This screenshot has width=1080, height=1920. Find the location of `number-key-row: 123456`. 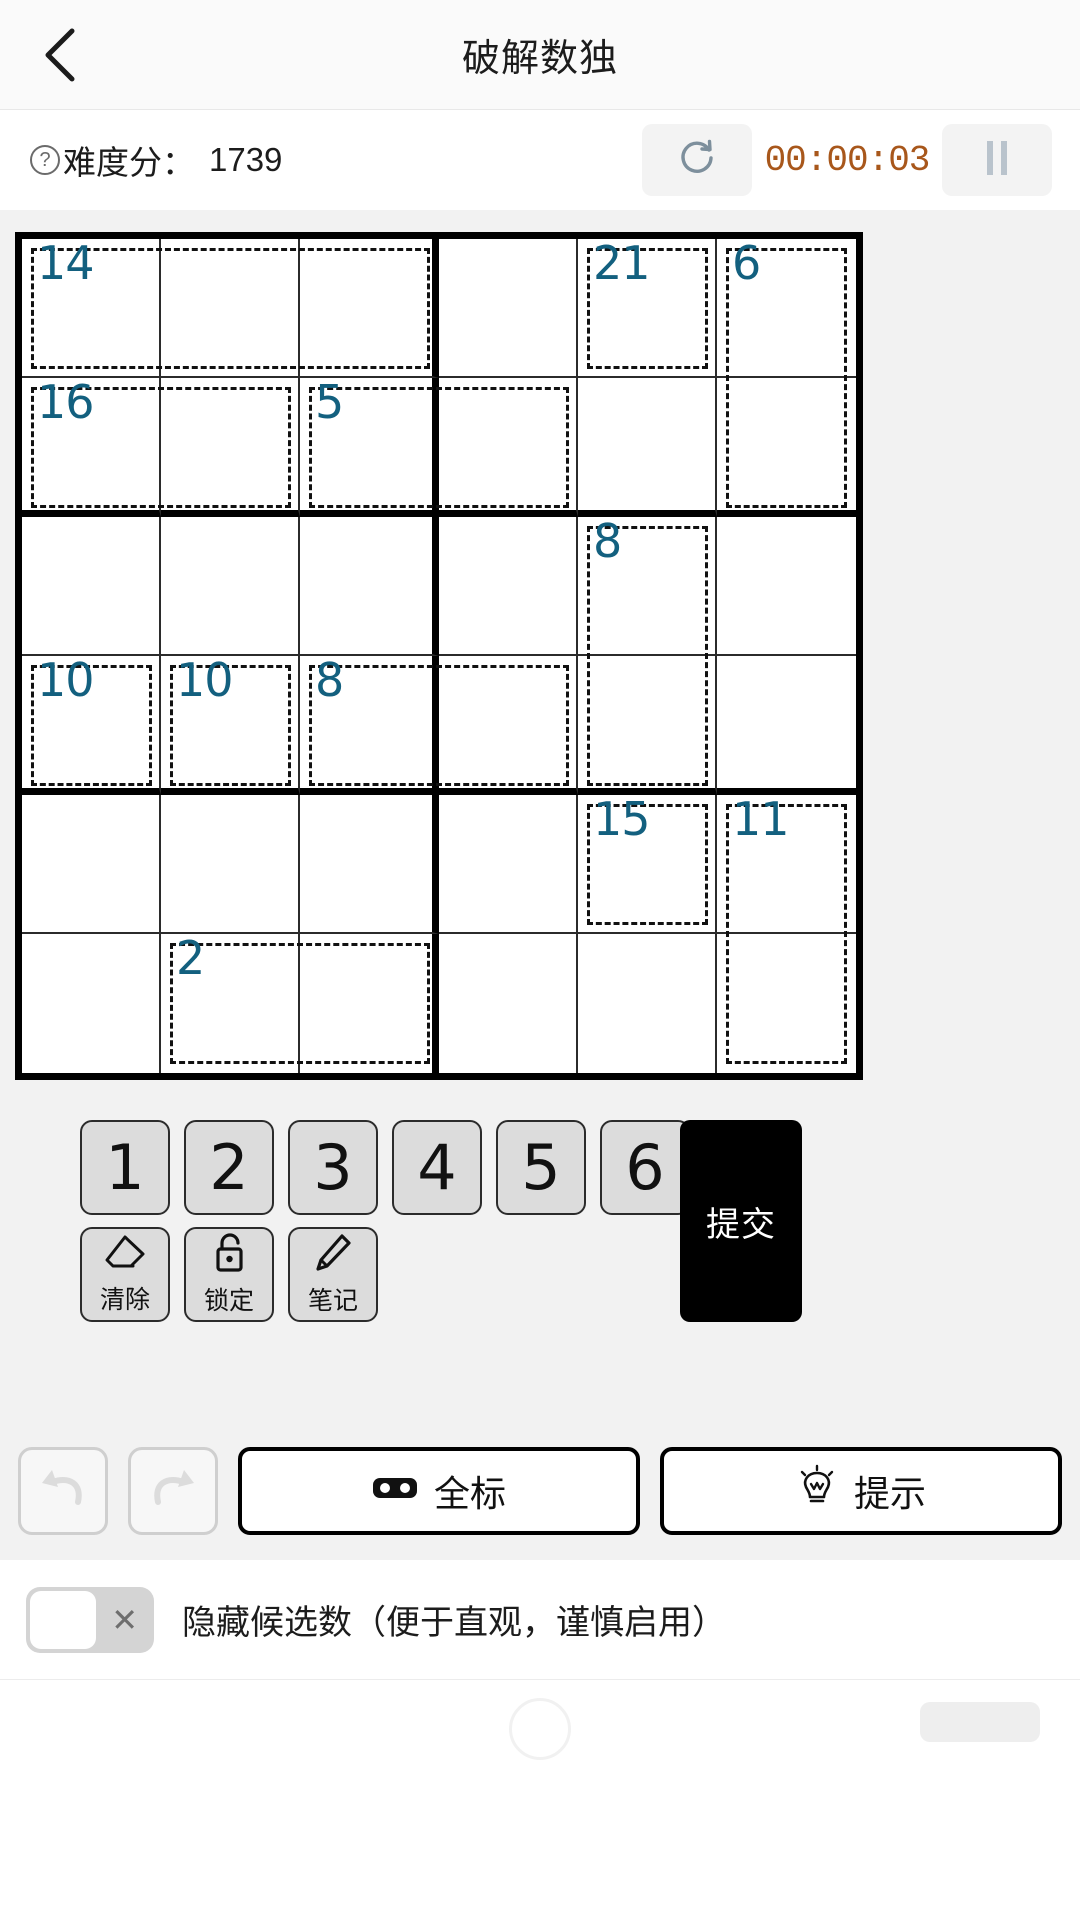

number-key-row: 123456 is located at coordinates (385, 1167).